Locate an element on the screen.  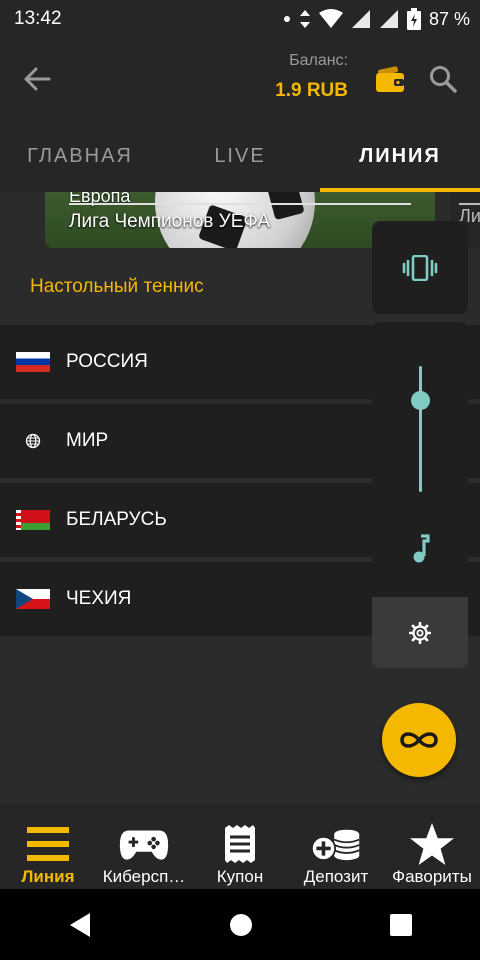
back-triangle-icon is located at coordinates (80, 925).